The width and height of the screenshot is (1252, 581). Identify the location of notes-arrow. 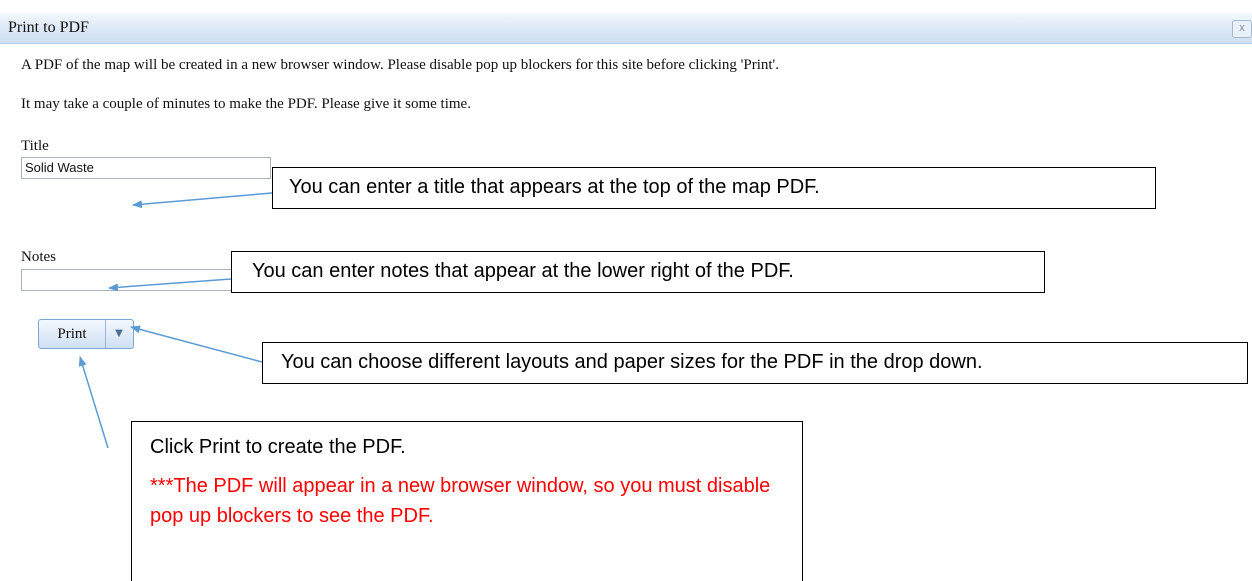
(170, 285).